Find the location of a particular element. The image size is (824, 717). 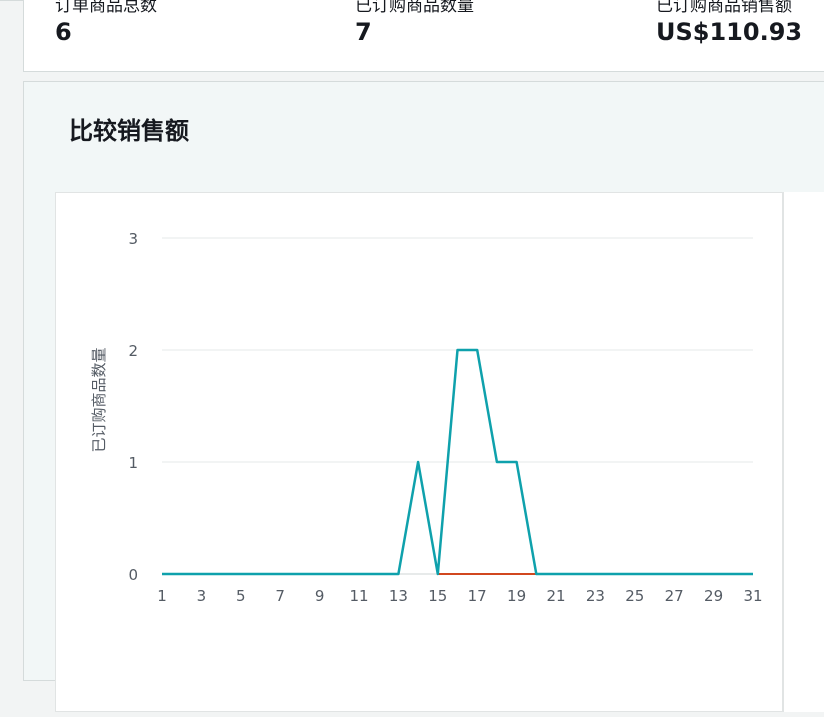

x-tick-label: 25 is located at coordinates (634, 596).